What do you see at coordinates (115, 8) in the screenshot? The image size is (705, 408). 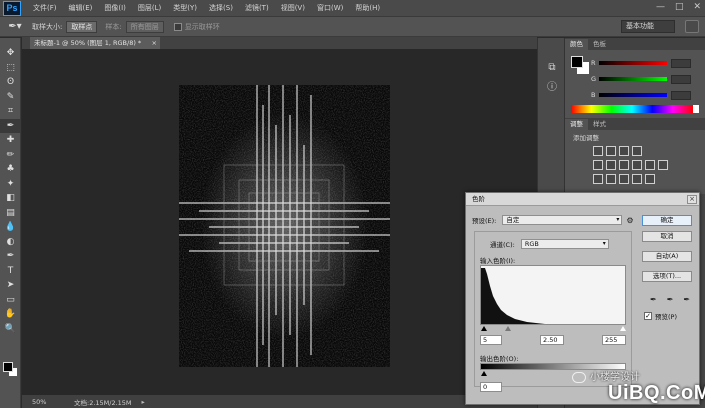 I see `menu-image: 图像(I)` at bounding box center [115, 8].